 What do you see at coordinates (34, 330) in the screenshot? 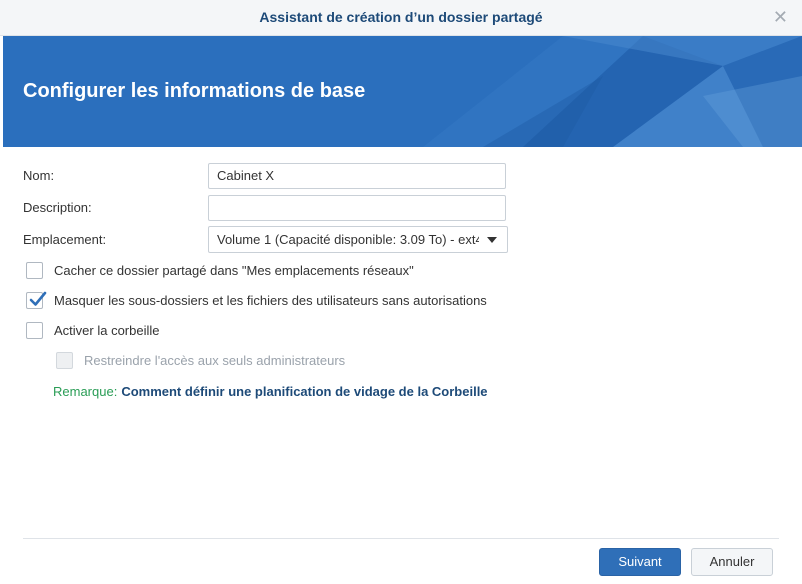
I see `recycle-bin-checkbox` at bounding box center [34, 330].